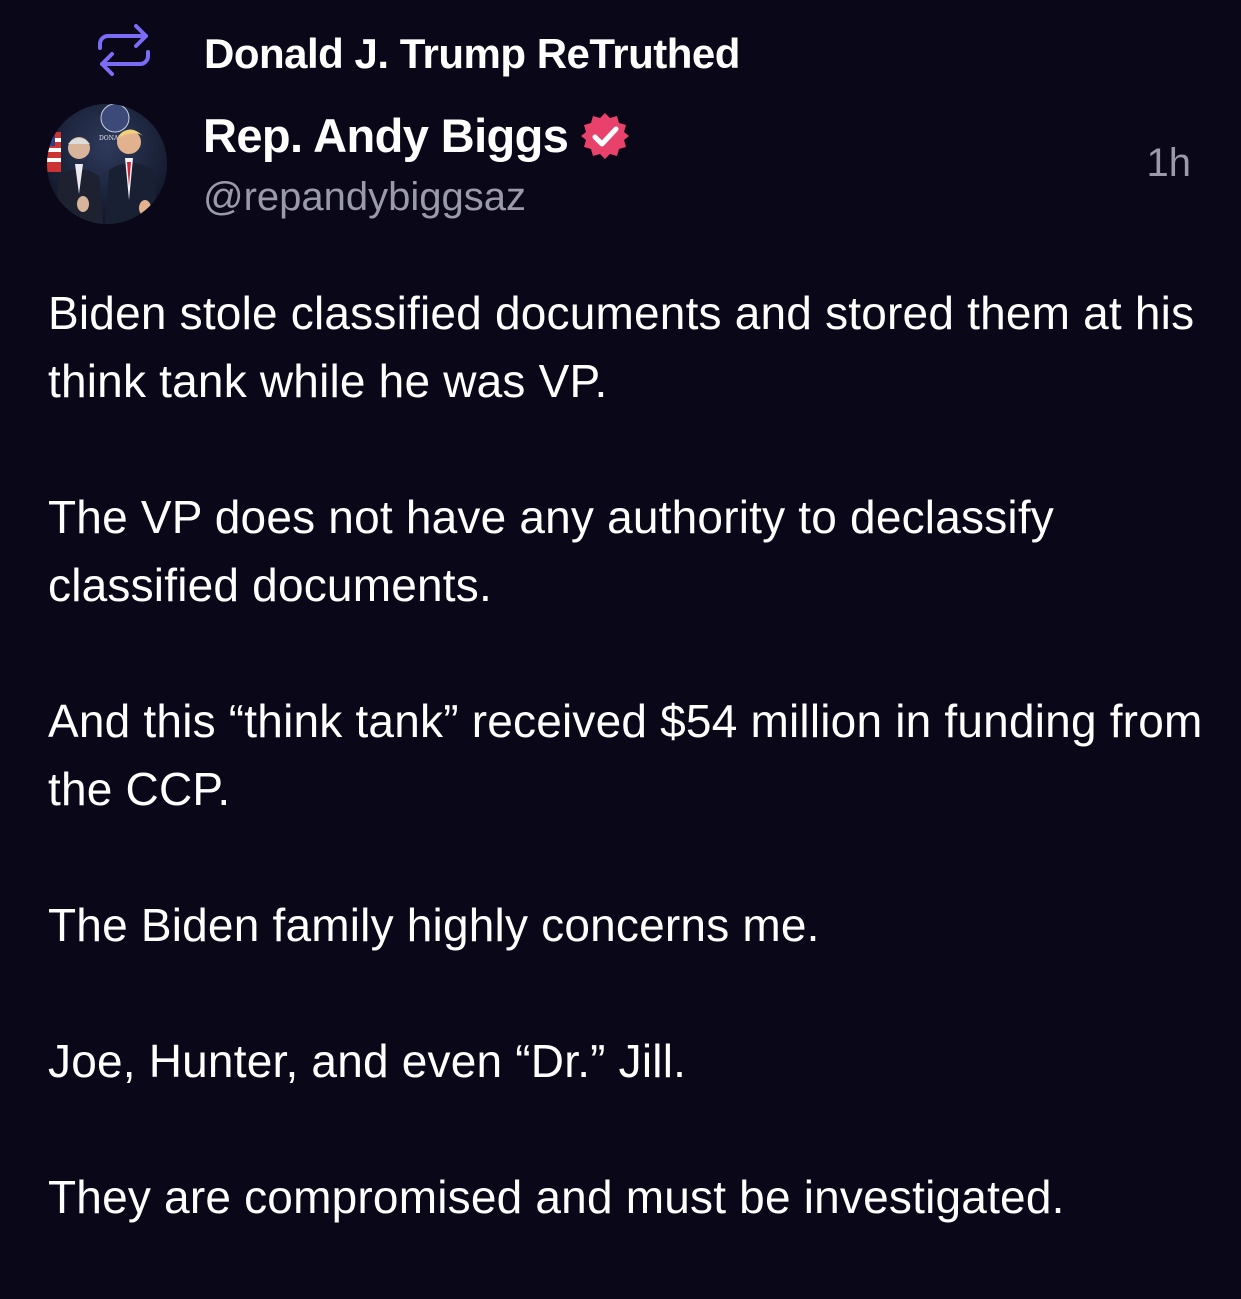  What do you see at coordinates (1169, 163) in the screenshot?
I see `post-timestamp: 1h` at bounding box center [1169, 163].